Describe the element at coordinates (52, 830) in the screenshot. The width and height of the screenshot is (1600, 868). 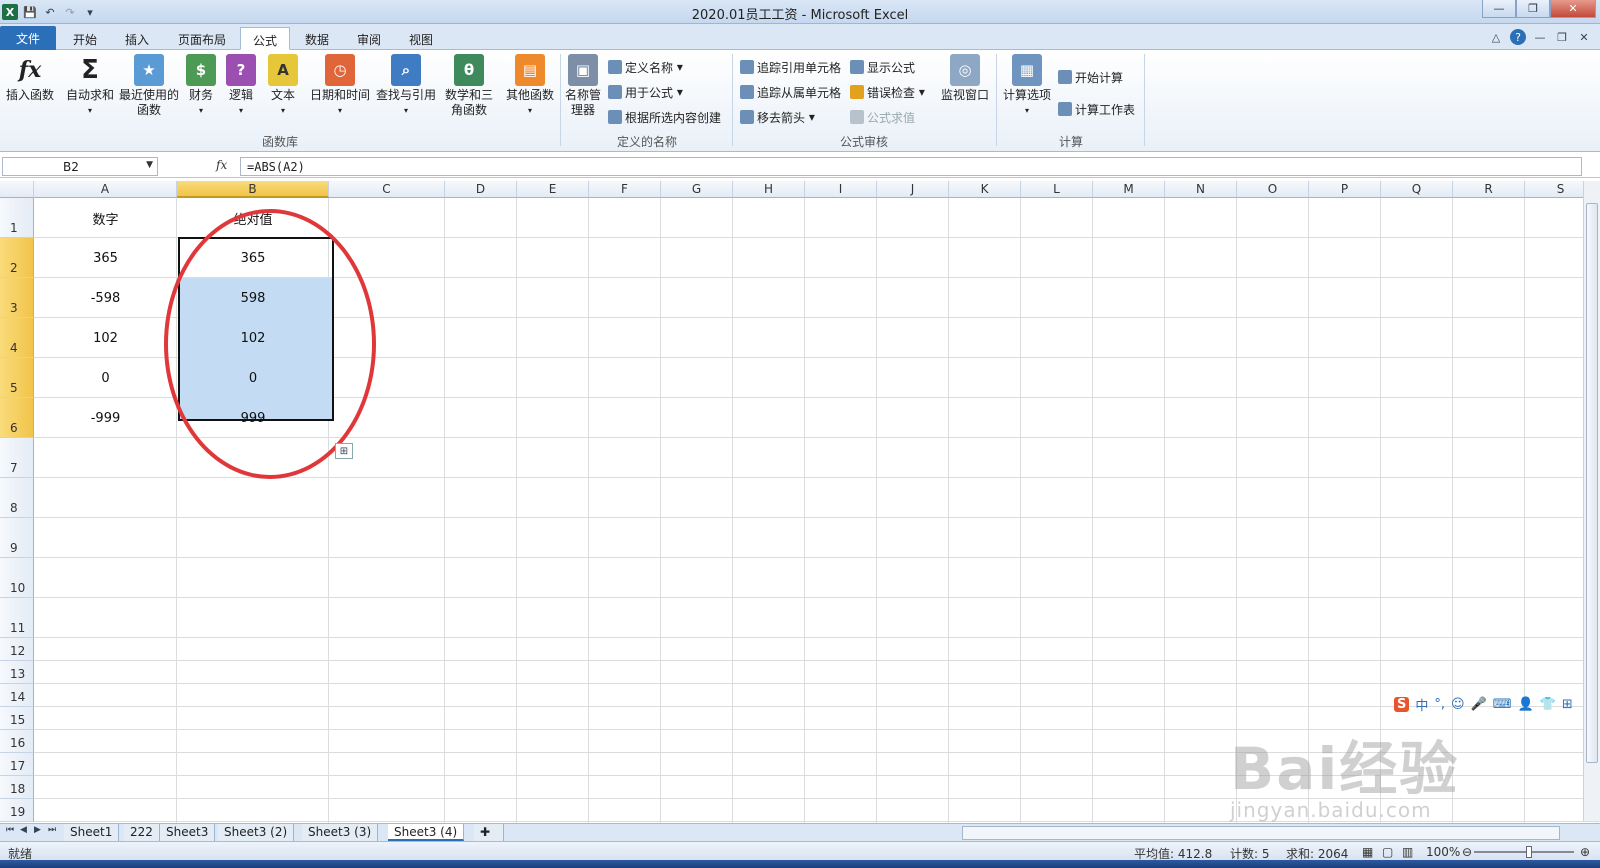
I see `last-sheet-icon: ⏭` at that location.